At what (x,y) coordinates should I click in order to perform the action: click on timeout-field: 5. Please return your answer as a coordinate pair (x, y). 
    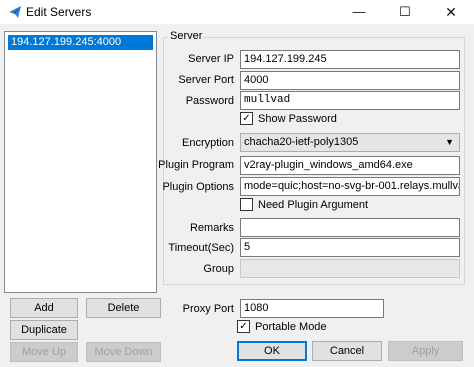
    Looking at the image, I should click on (350, 247).